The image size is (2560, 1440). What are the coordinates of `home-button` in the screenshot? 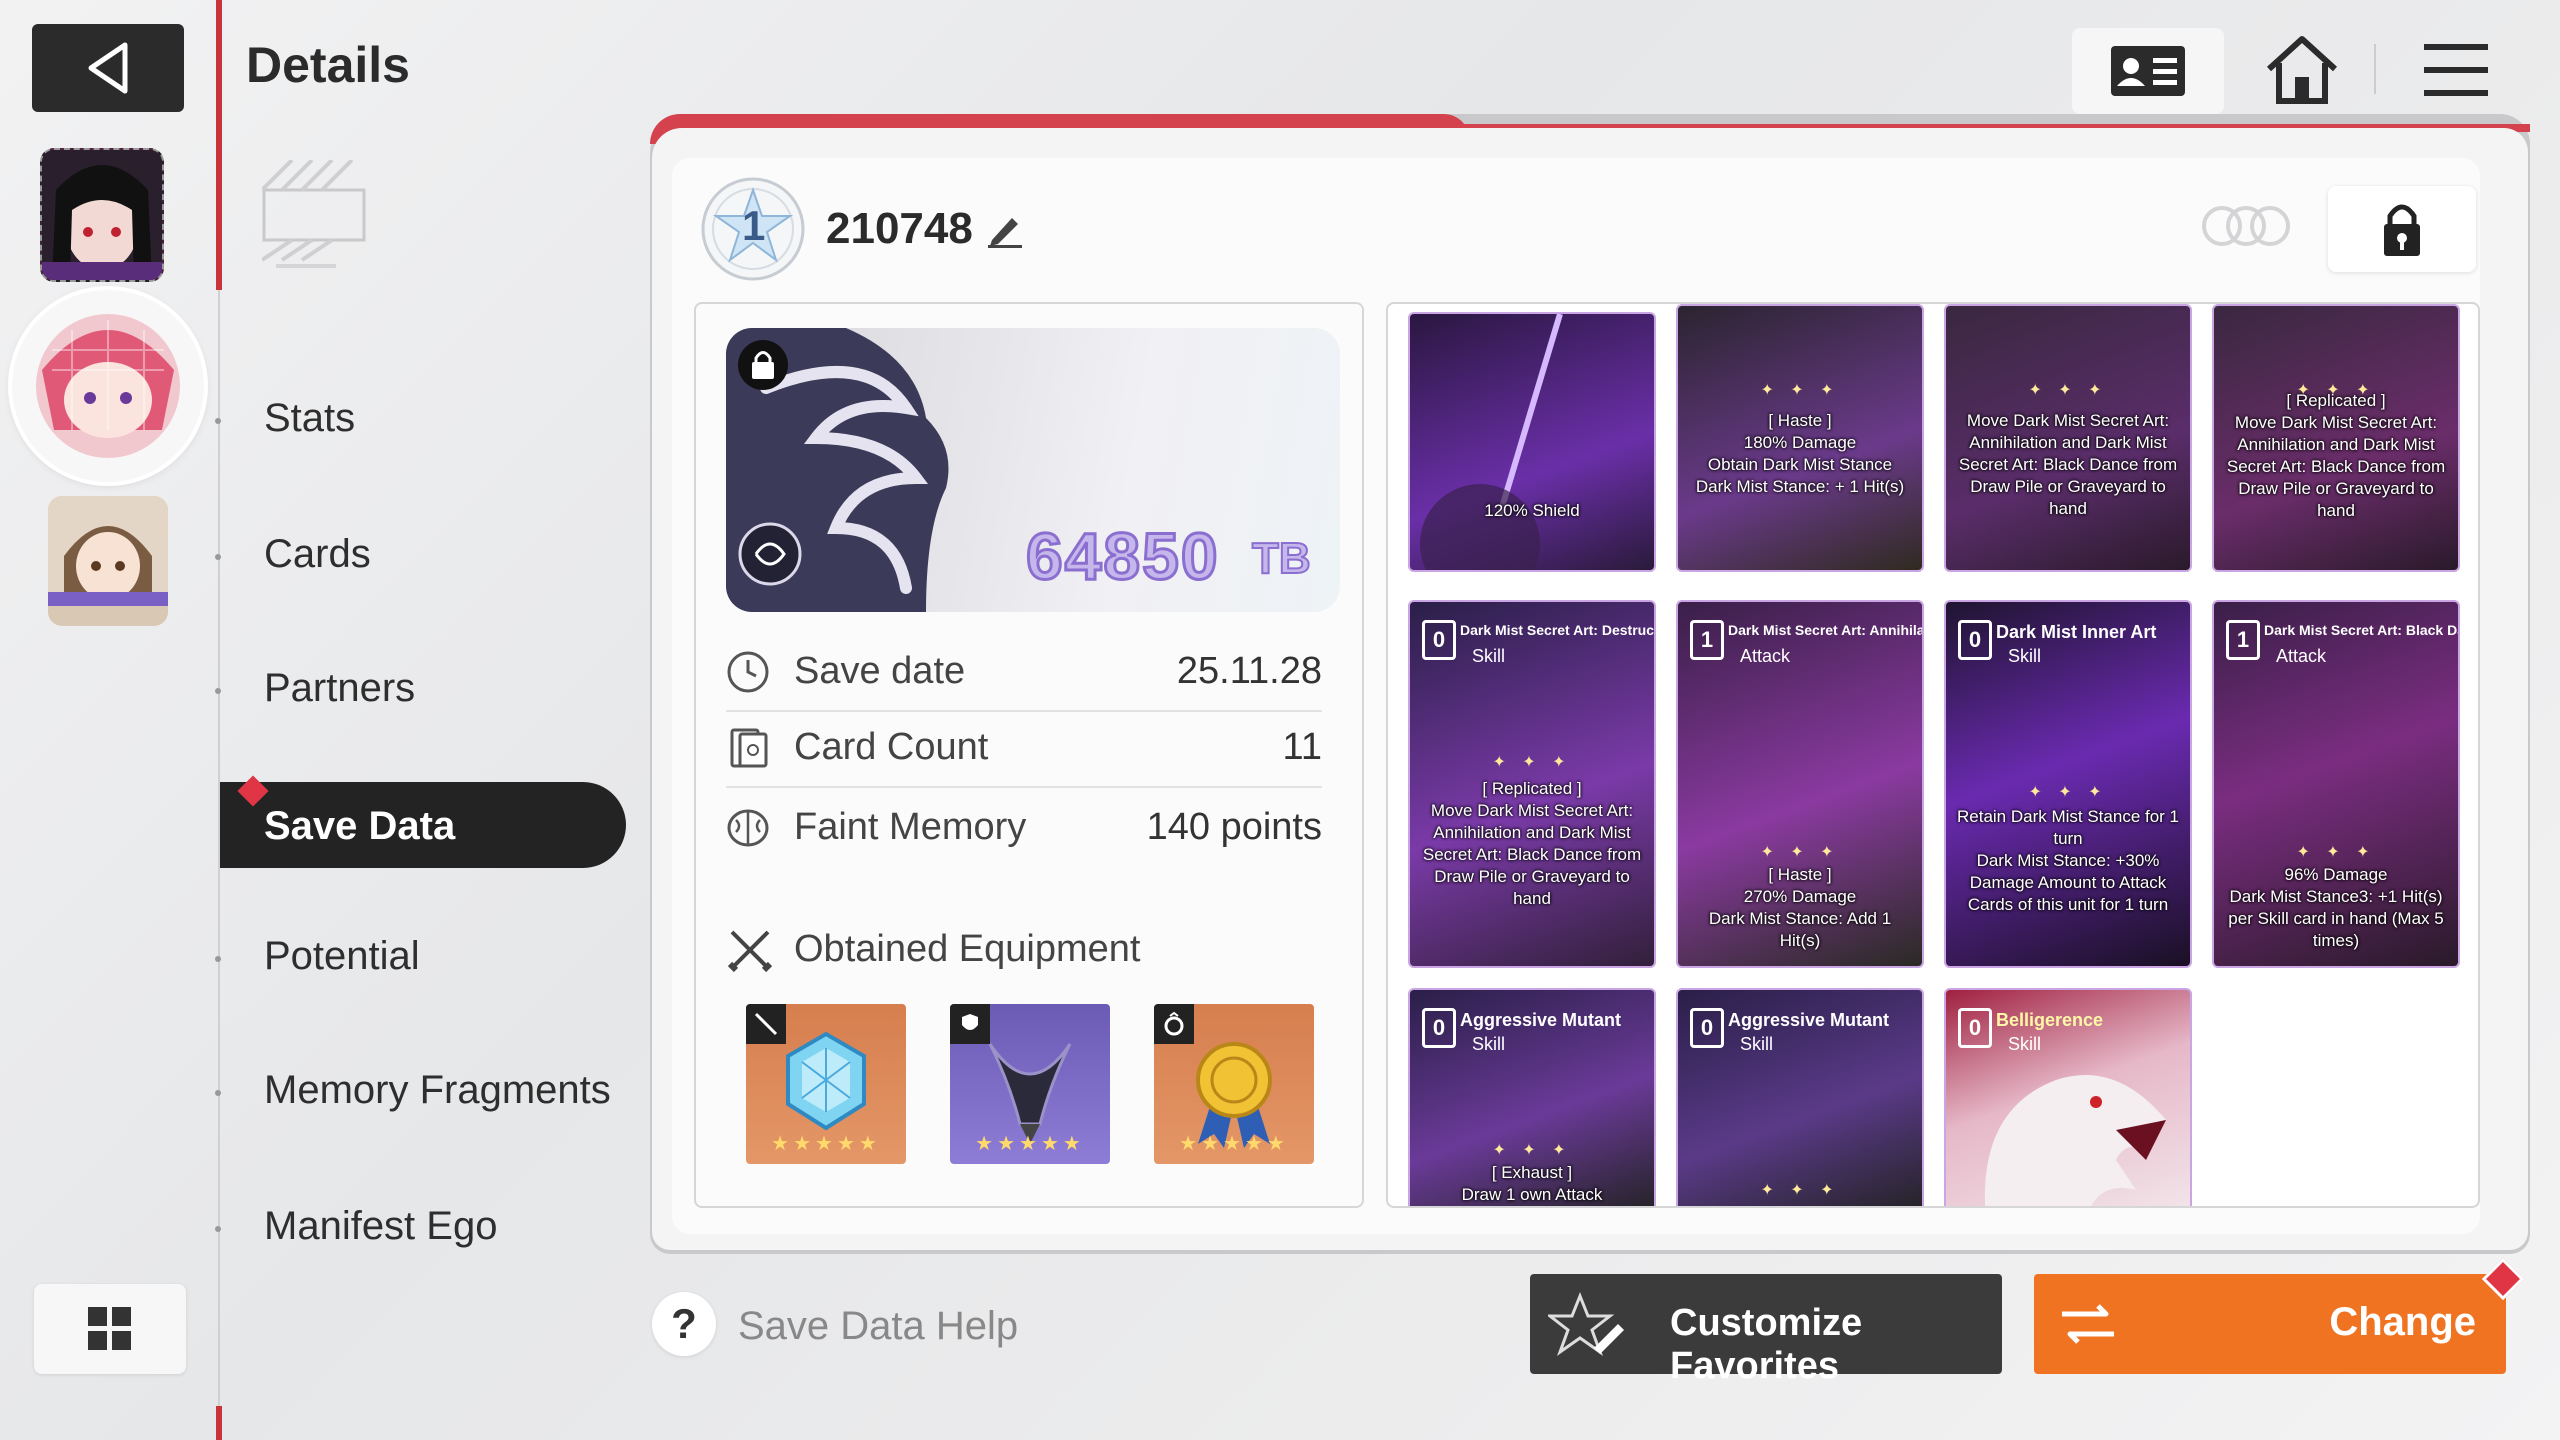 It's located at (2302, 70).